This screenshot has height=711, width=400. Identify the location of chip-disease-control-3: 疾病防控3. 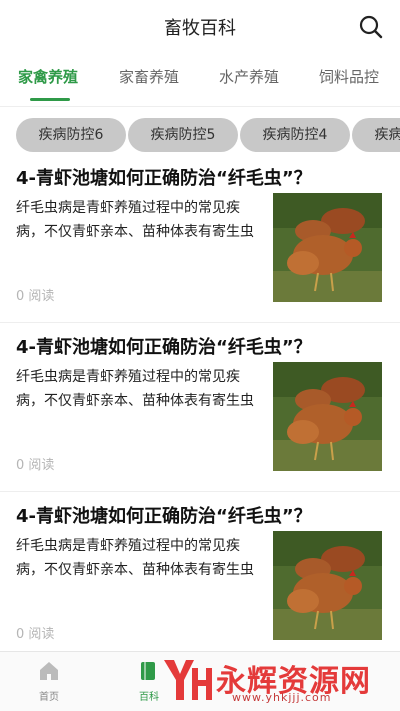
(376, 135).